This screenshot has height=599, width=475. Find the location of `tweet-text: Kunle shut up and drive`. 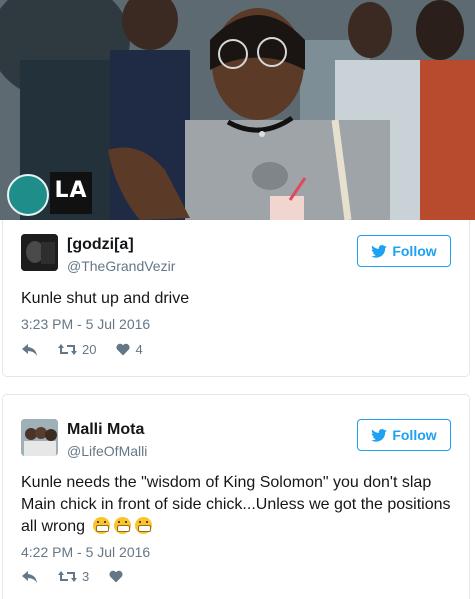

tweet-text: Kunle shut up and drive is located at coordinates (105, 298).